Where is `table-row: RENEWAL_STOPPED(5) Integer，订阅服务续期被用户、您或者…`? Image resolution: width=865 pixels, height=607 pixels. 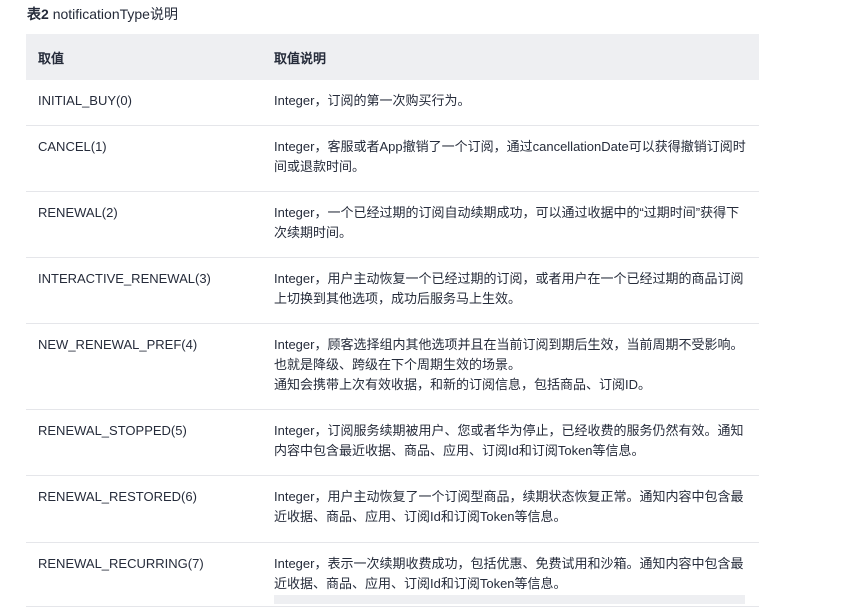 table-row: RENEWAL_STOPPED(5) Integer，订阅服务续期被用户、您或者… is located at coordinates (392, 442).